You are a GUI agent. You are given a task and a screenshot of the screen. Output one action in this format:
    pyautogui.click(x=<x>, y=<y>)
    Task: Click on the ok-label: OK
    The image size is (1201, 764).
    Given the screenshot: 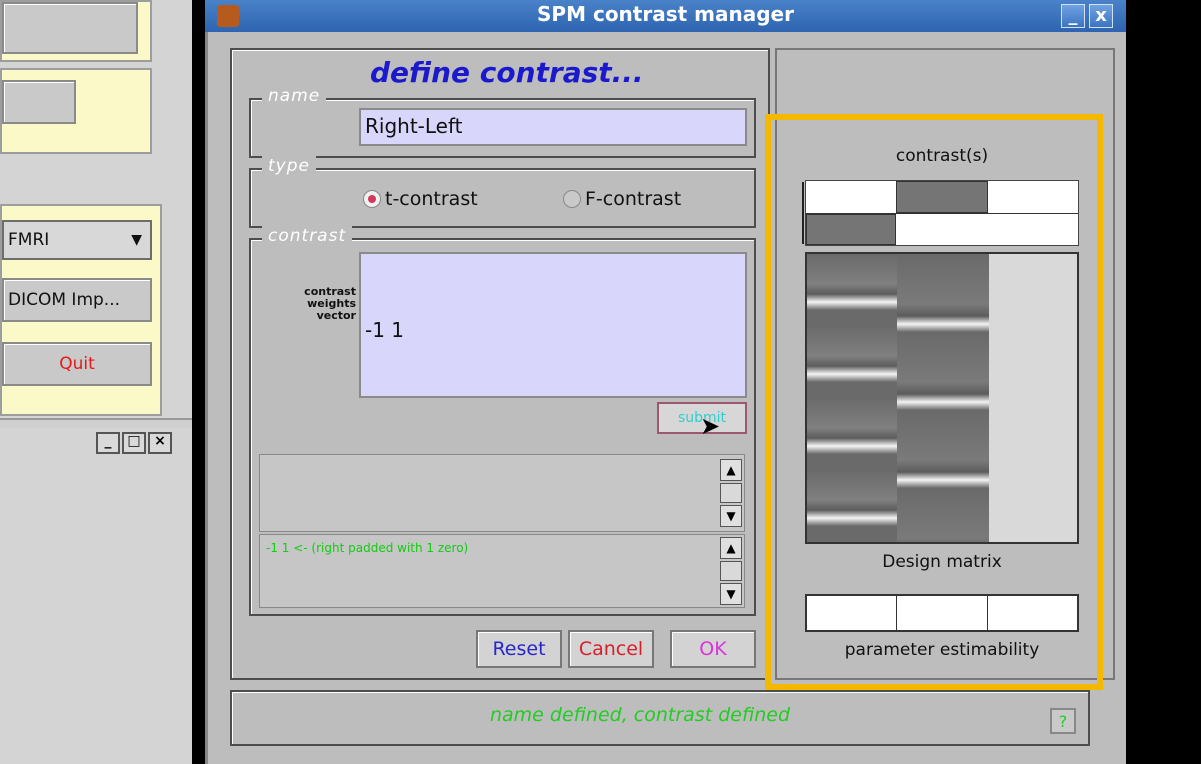 What is the action you would take?
    pyautogui.click(x=713, y=649)
    